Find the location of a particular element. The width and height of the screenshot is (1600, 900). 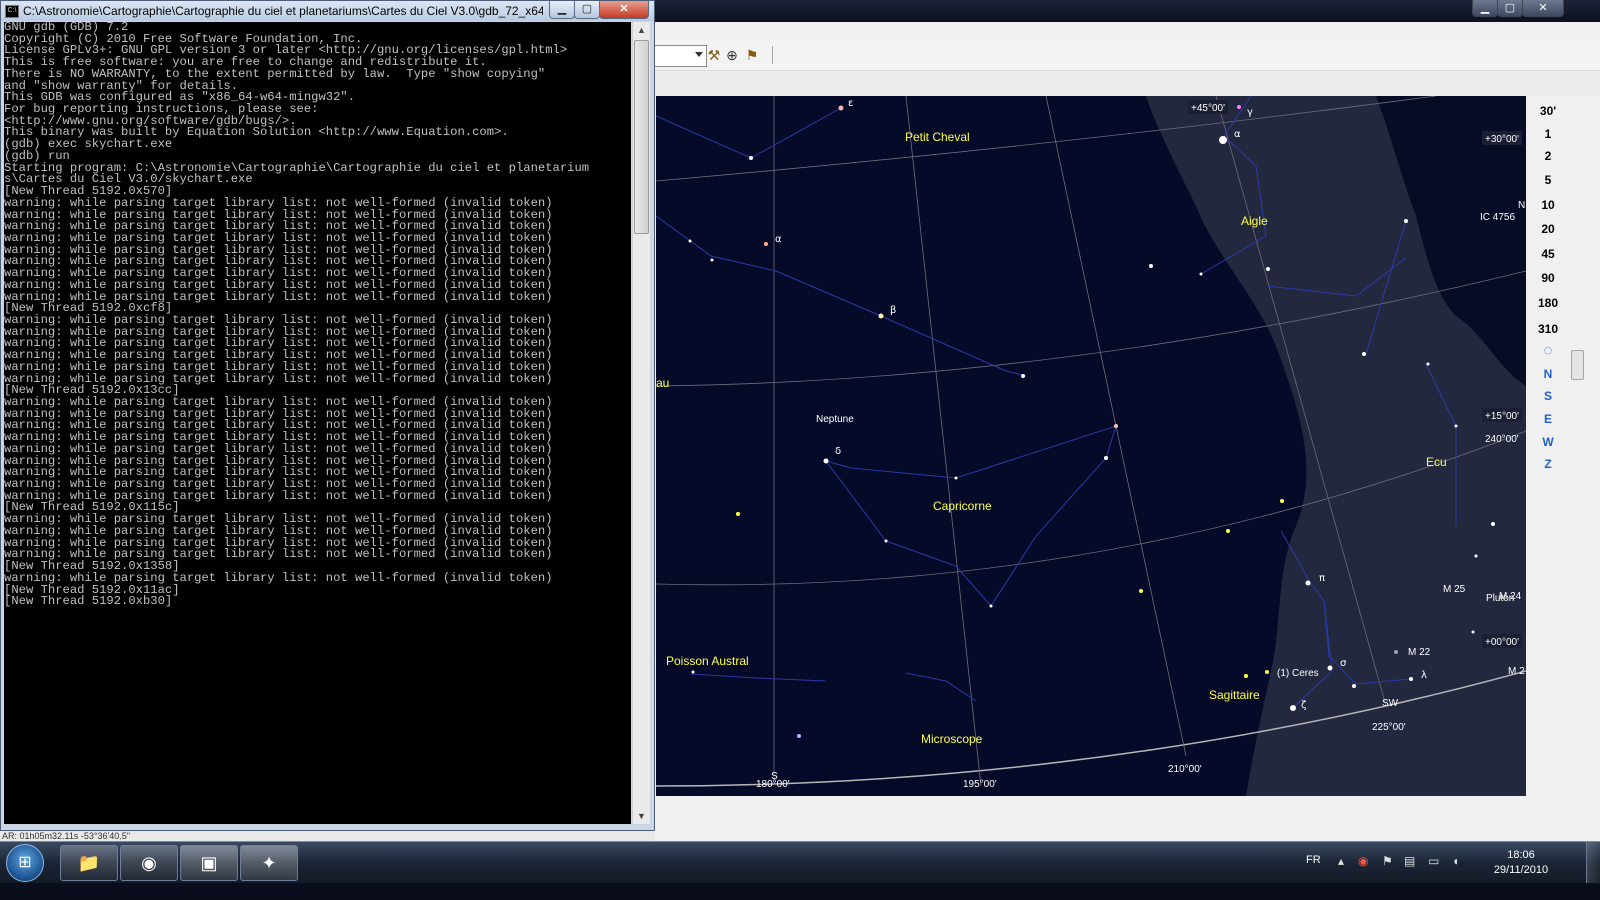

chevron-down-icon is located at coordinates (699, 54).